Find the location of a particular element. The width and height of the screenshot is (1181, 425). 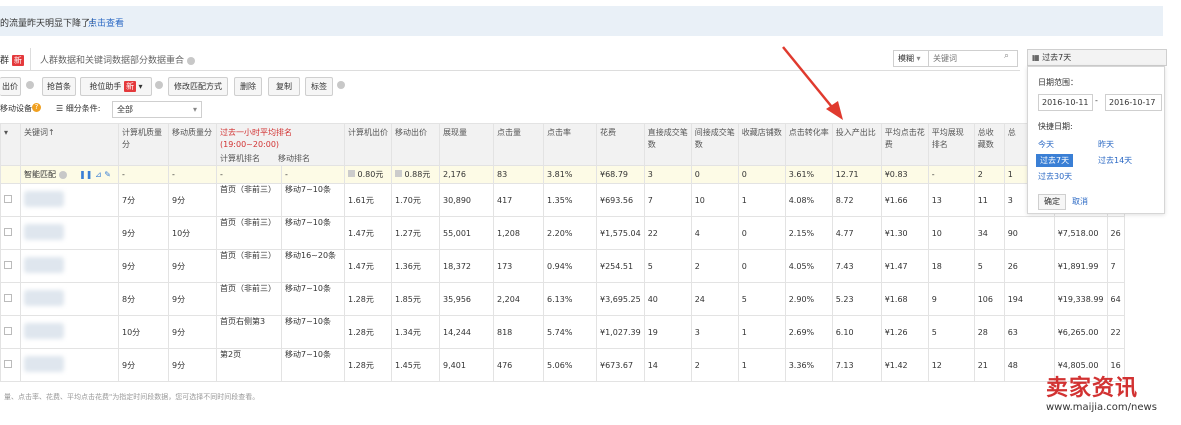

question-icon: ? is located at coordinates (36, 107).